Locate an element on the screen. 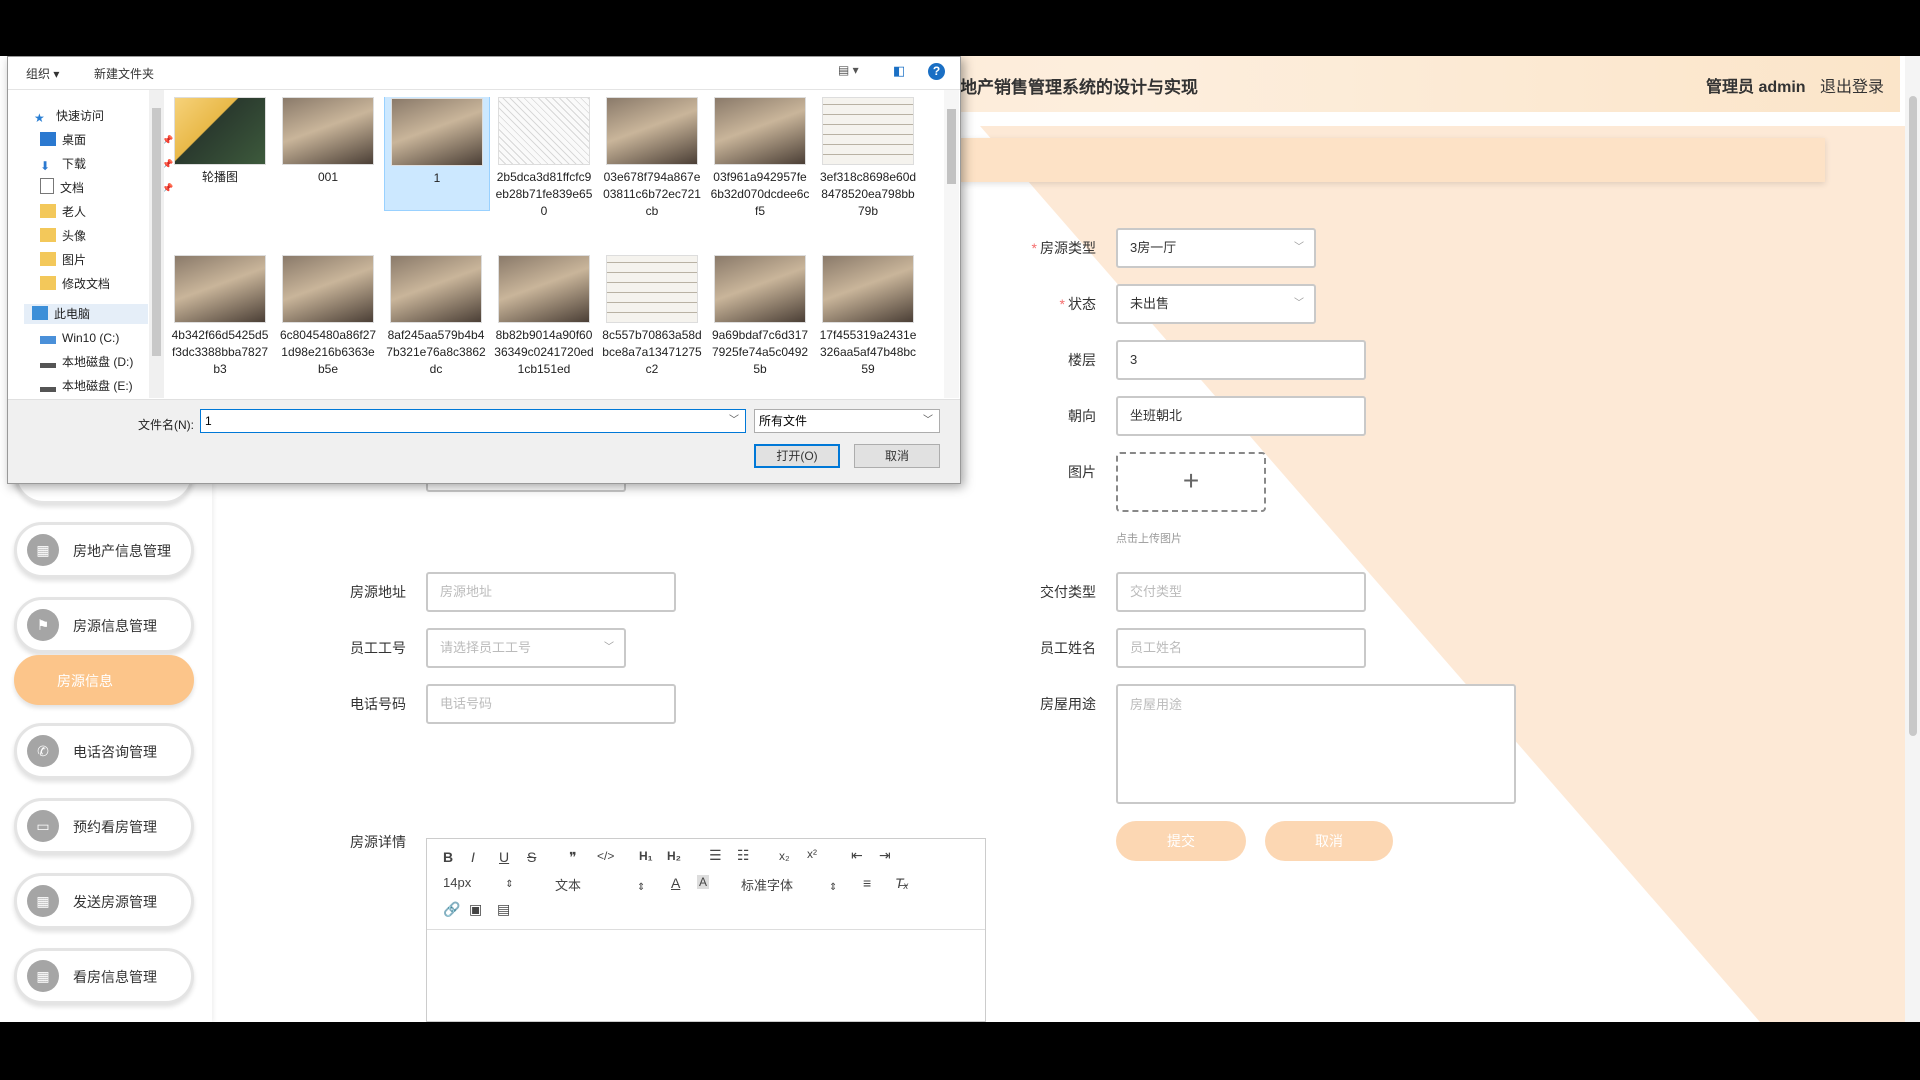 Image resolution: width=1920 pixels, height=1080 pixels. file-item: 6c8045480a86f271d98e216b6363eb5e is located at coordinates (328, 316).